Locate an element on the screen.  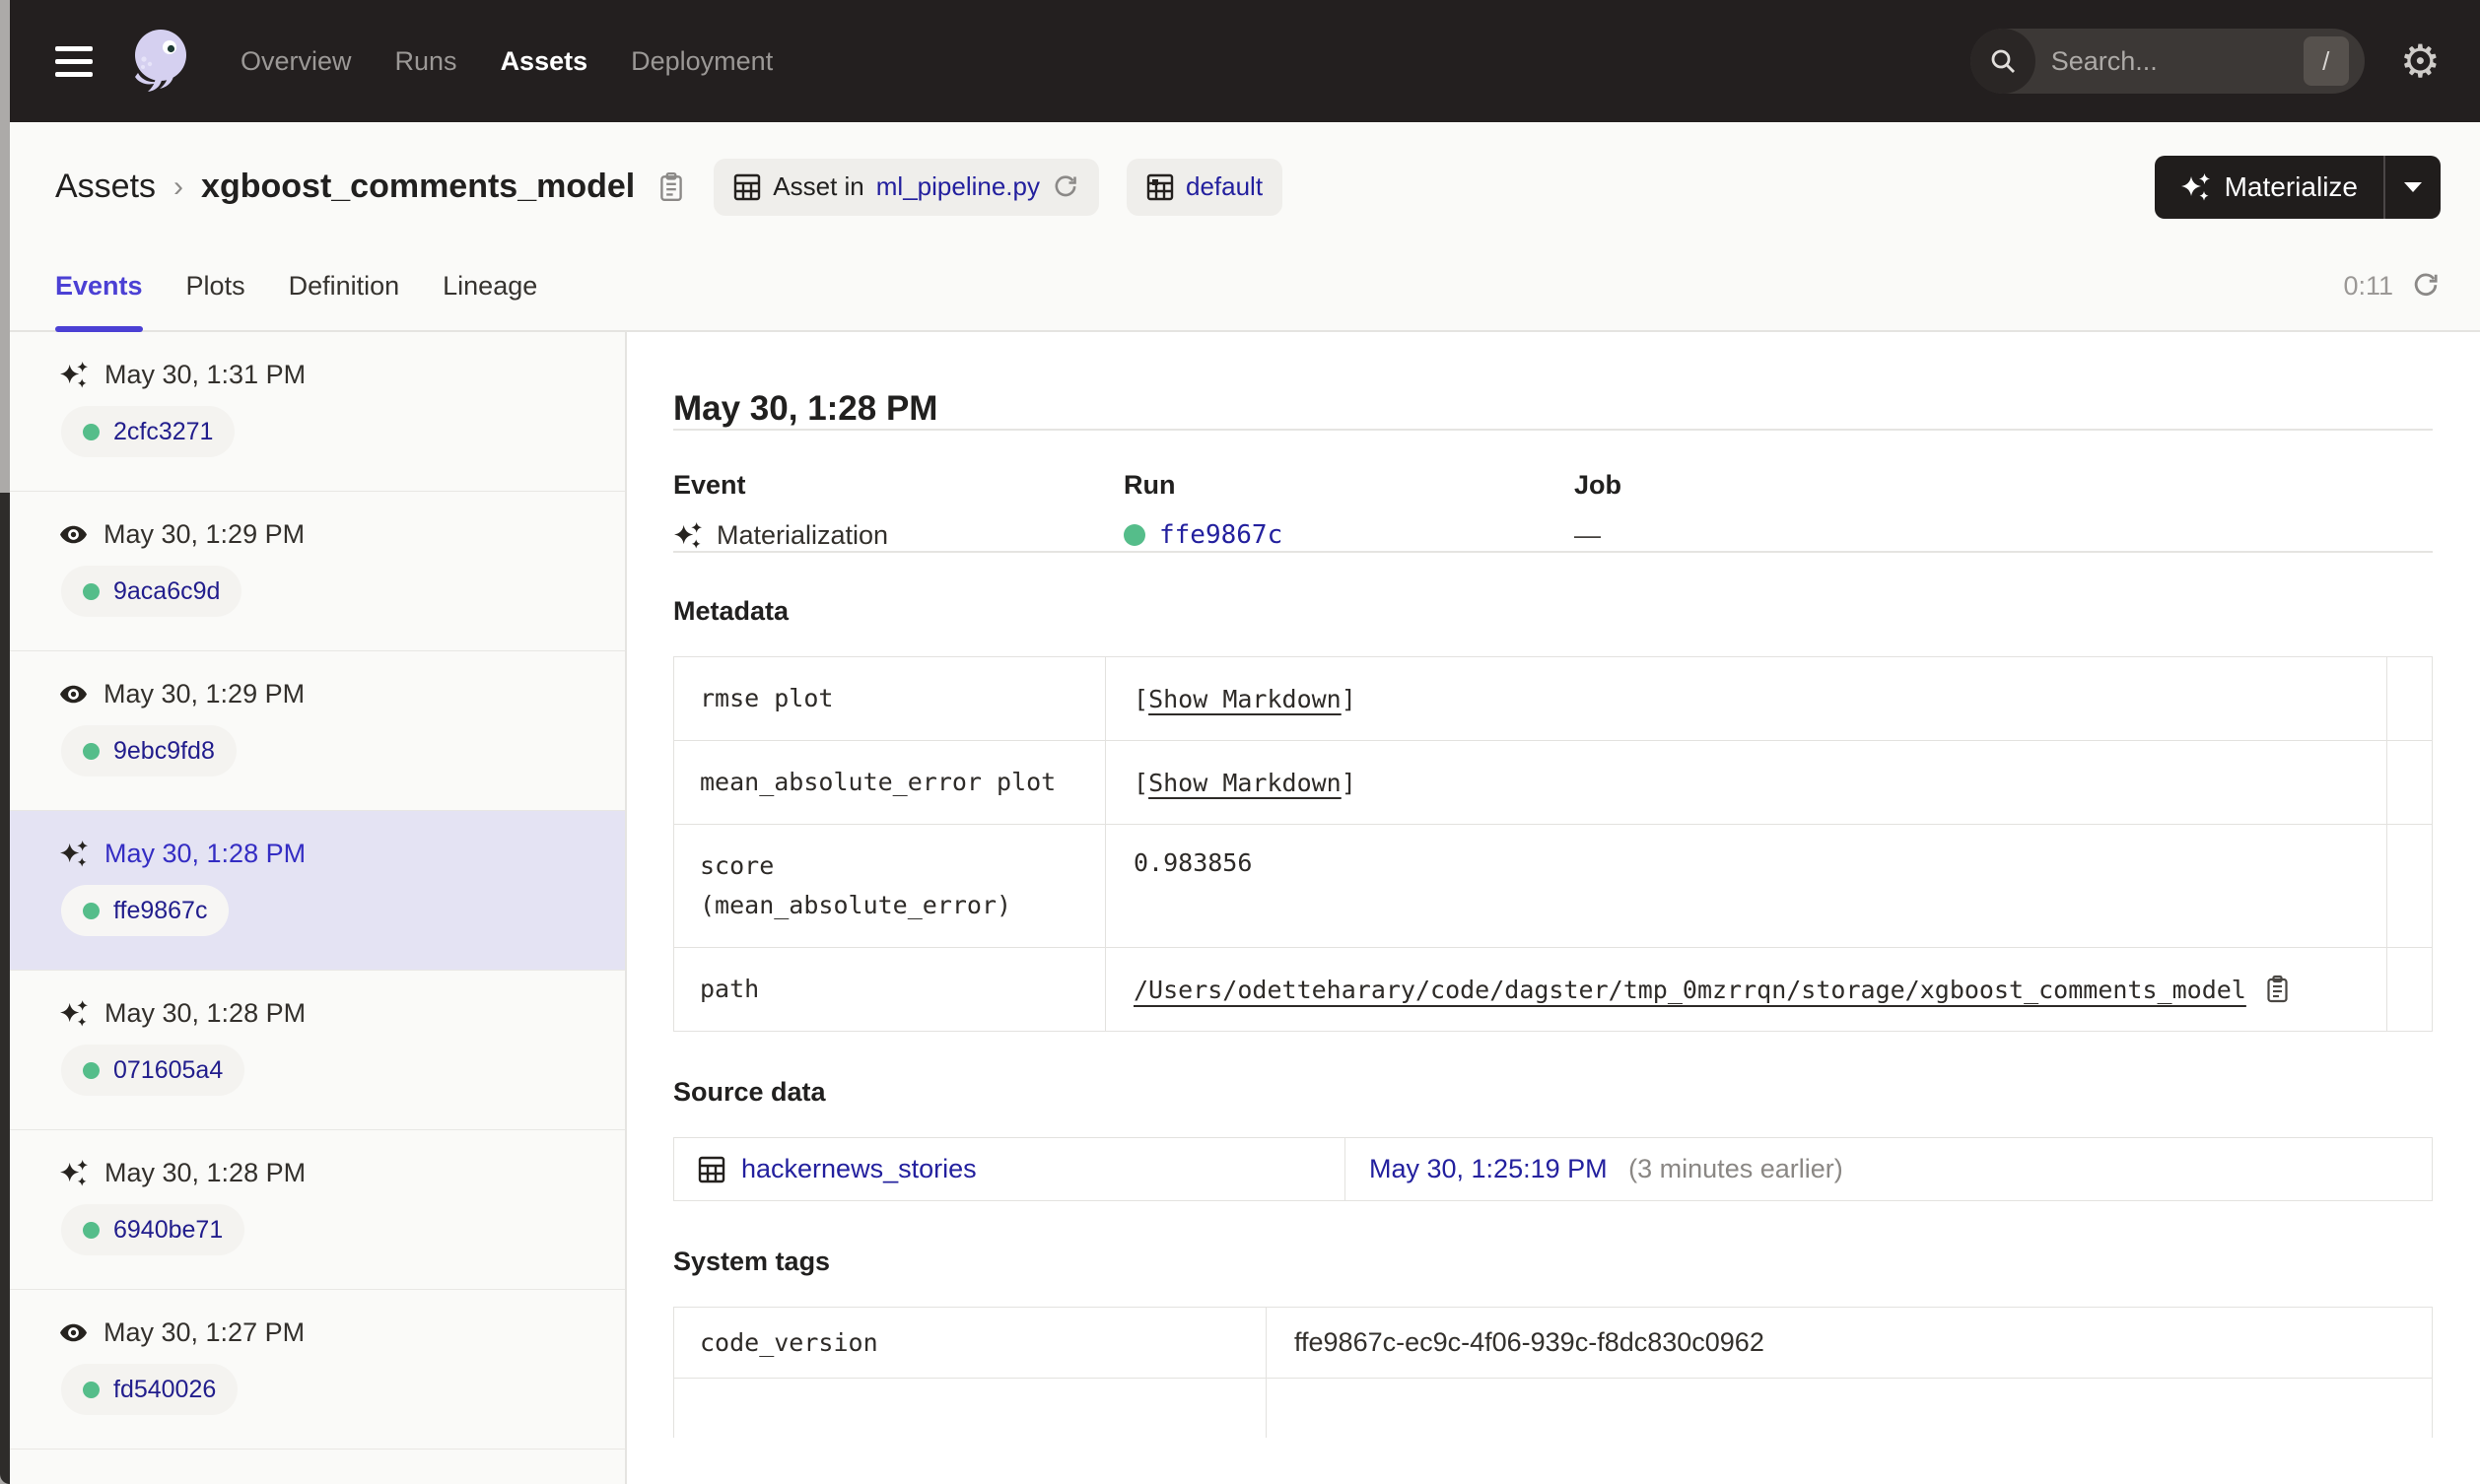
nav-item-overview: Overview is located at coordinates (296, 61).